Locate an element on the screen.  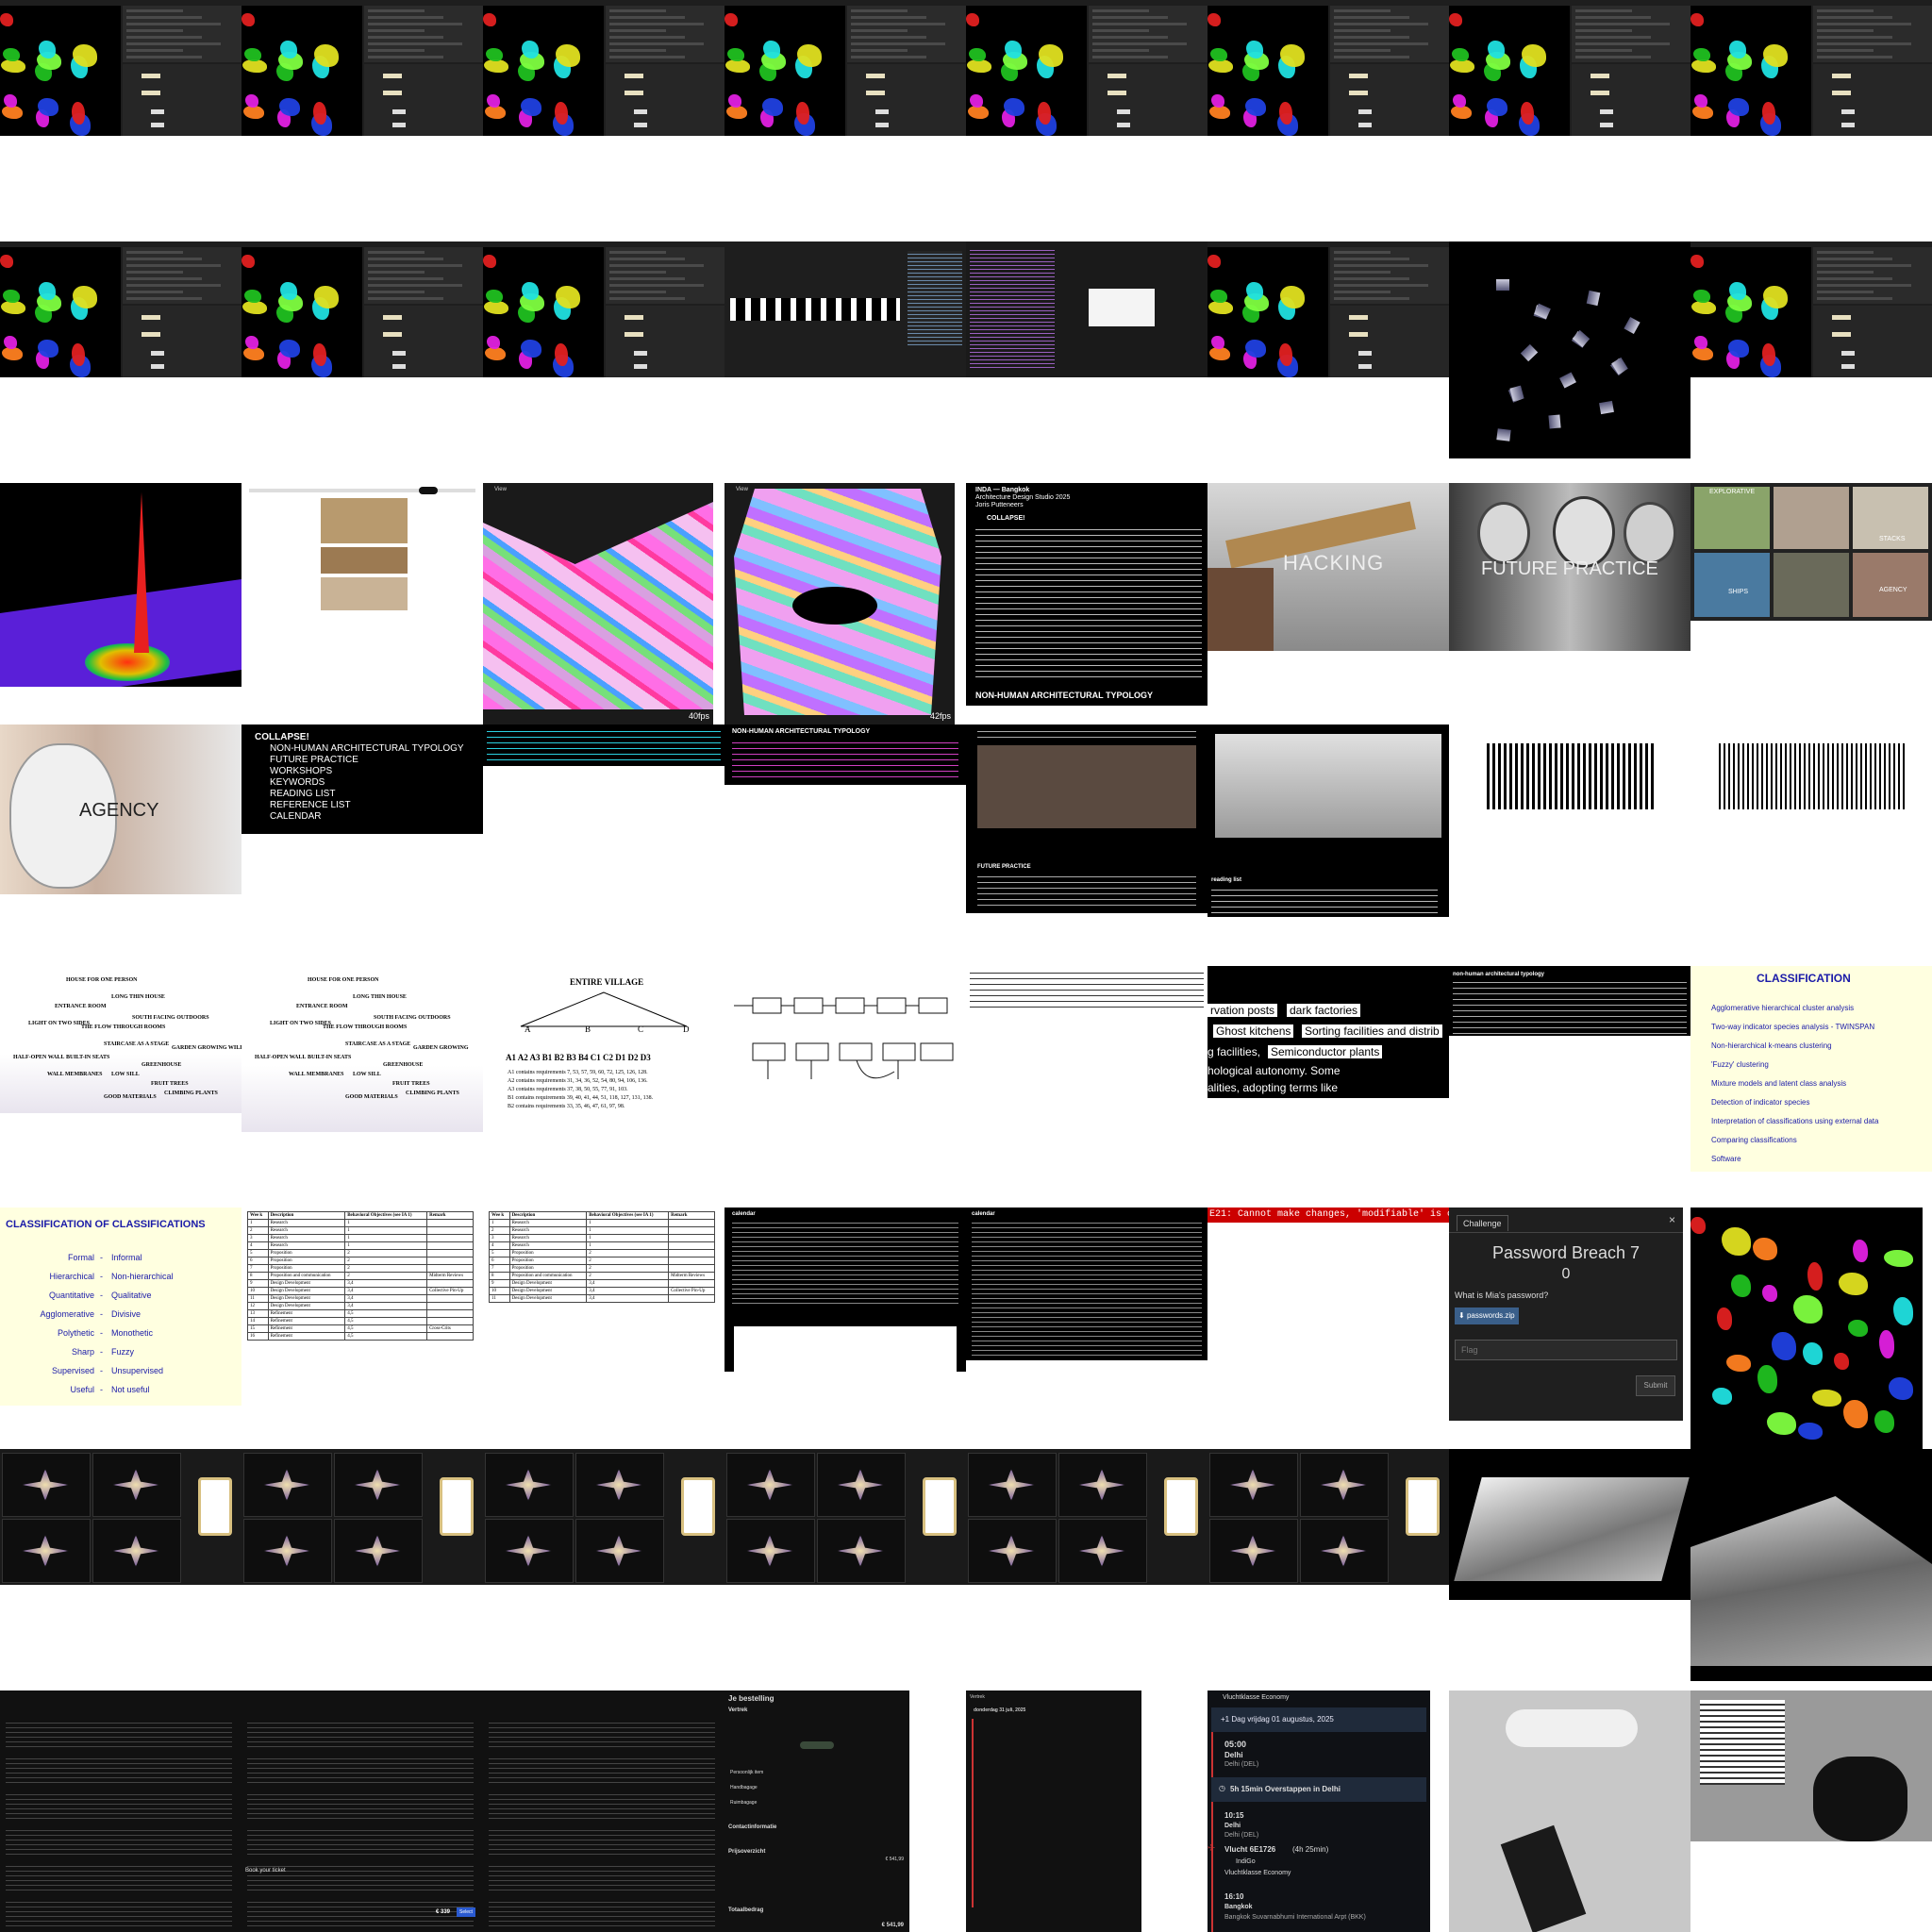
close-icon: × is located at coordinates (1672, 1219).